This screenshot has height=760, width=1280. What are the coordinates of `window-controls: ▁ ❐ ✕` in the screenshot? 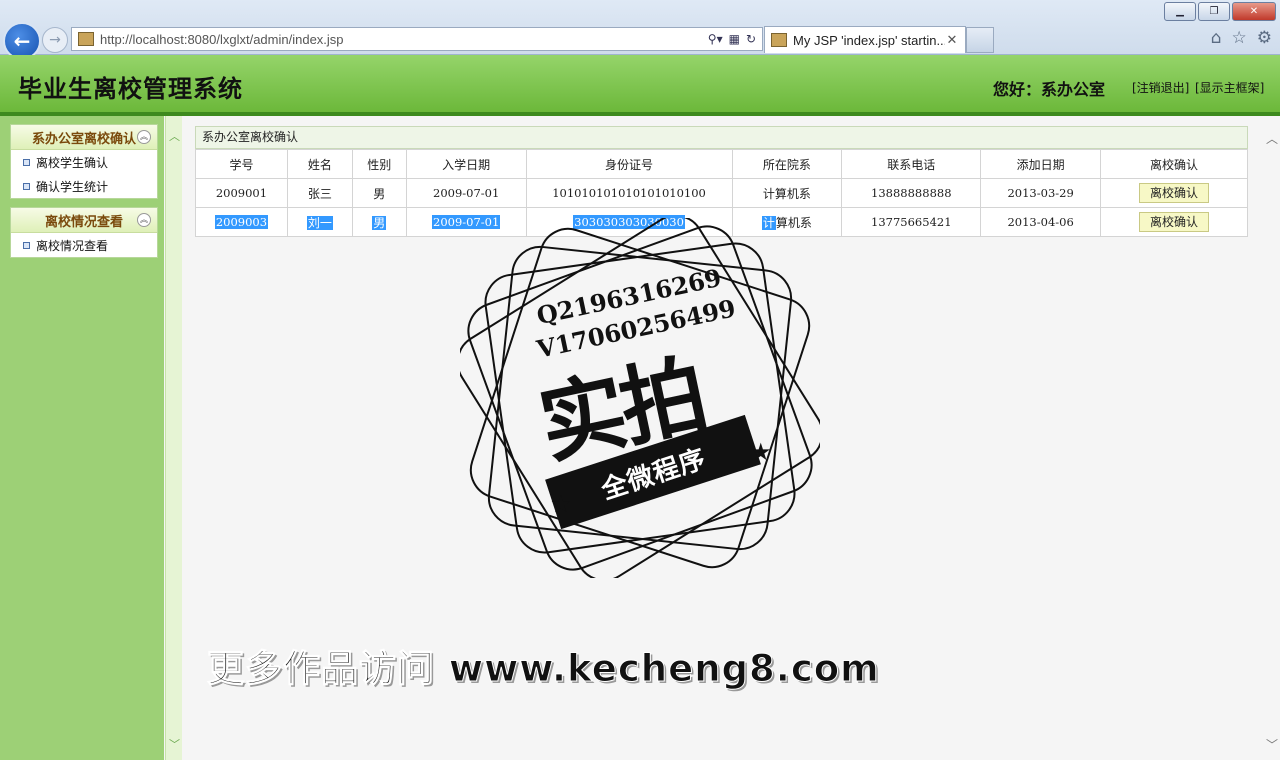 It's located at (1220, 11).